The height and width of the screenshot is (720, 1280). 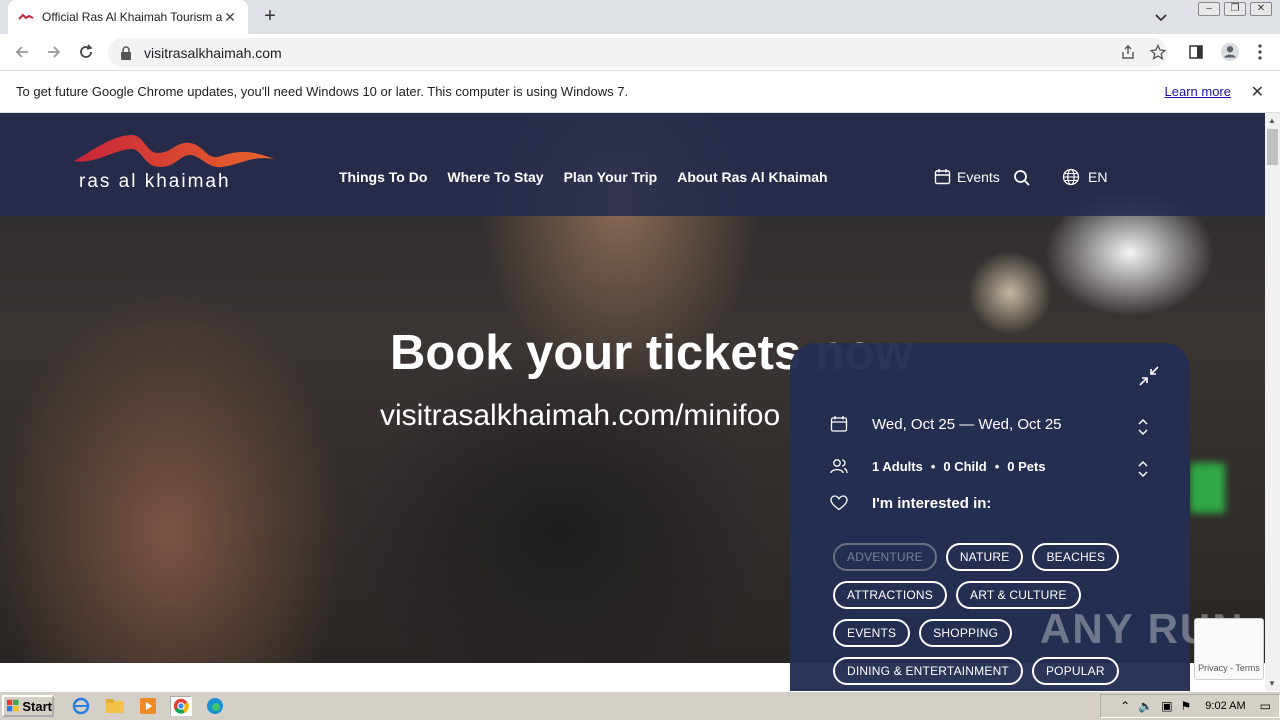 What do you see at coordinates (1143, 427) in the screenshot?
I see `date-updown-icon` at bounding box center [1143, 427].